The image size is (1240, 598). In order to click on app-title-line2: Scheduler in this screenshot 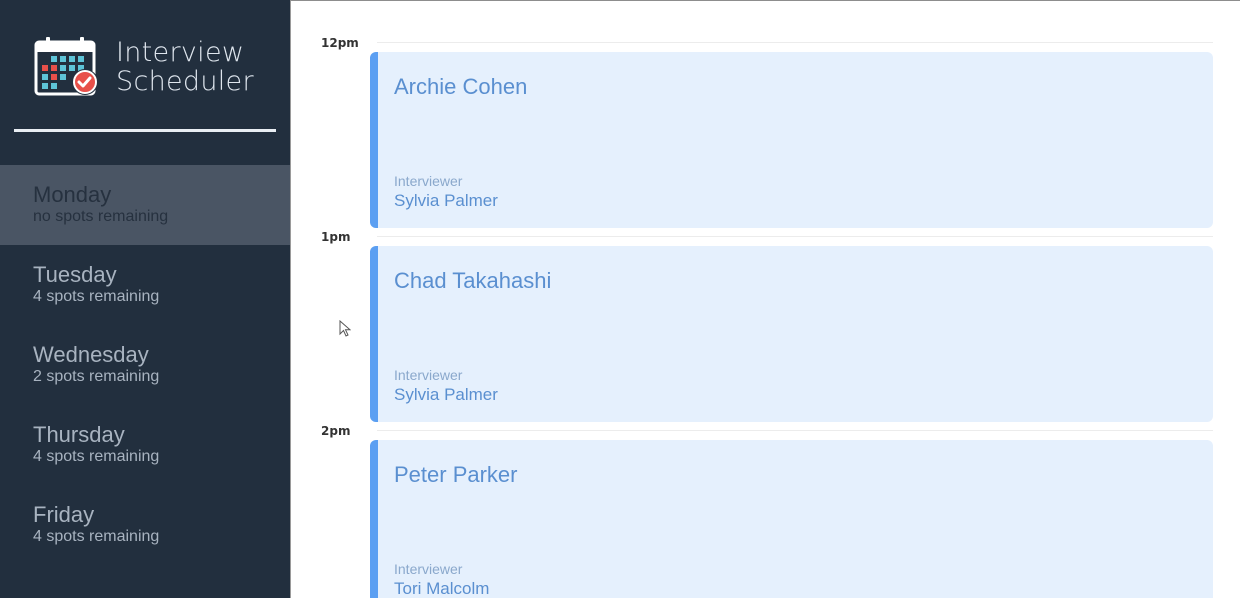, I will do `click(185, 81)`.